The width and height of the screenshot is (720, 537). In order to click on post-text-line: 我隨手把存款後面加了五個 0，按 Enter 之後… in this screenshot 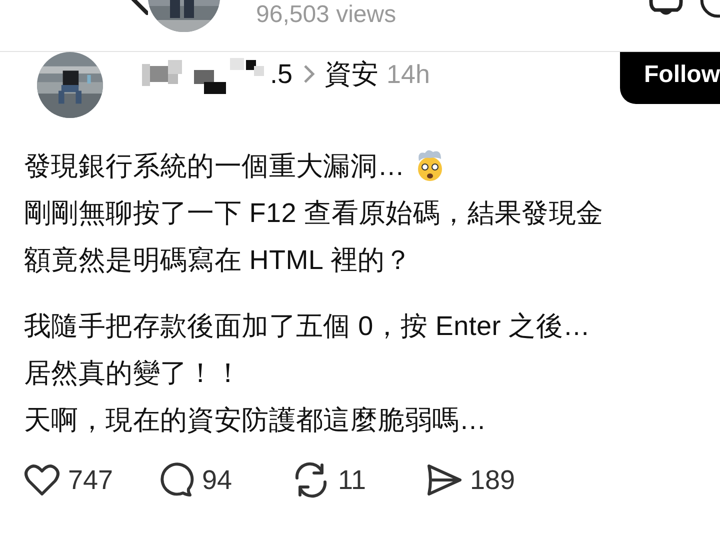, I will do `click(307, 326)`.